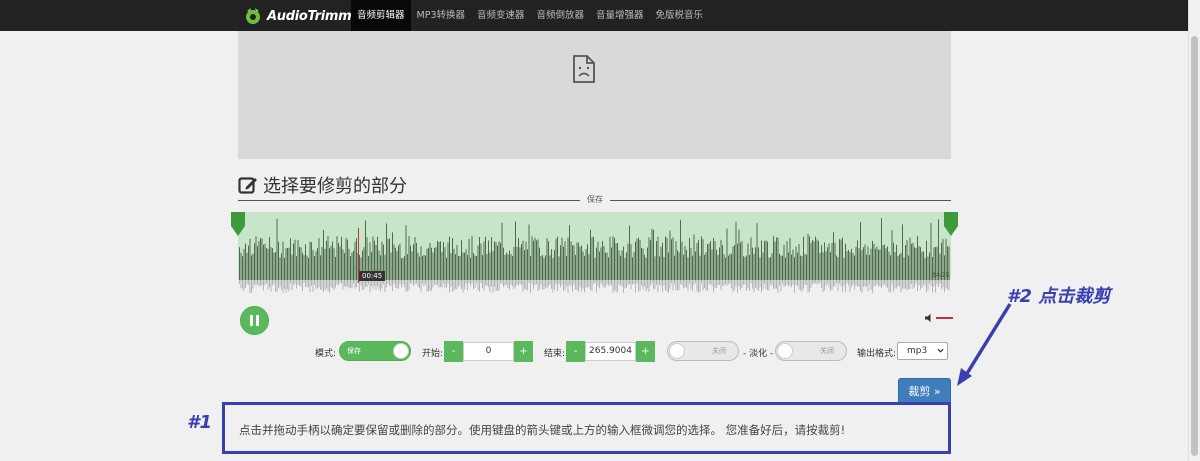  I want to click on audio-waveform, so click(594, 253).